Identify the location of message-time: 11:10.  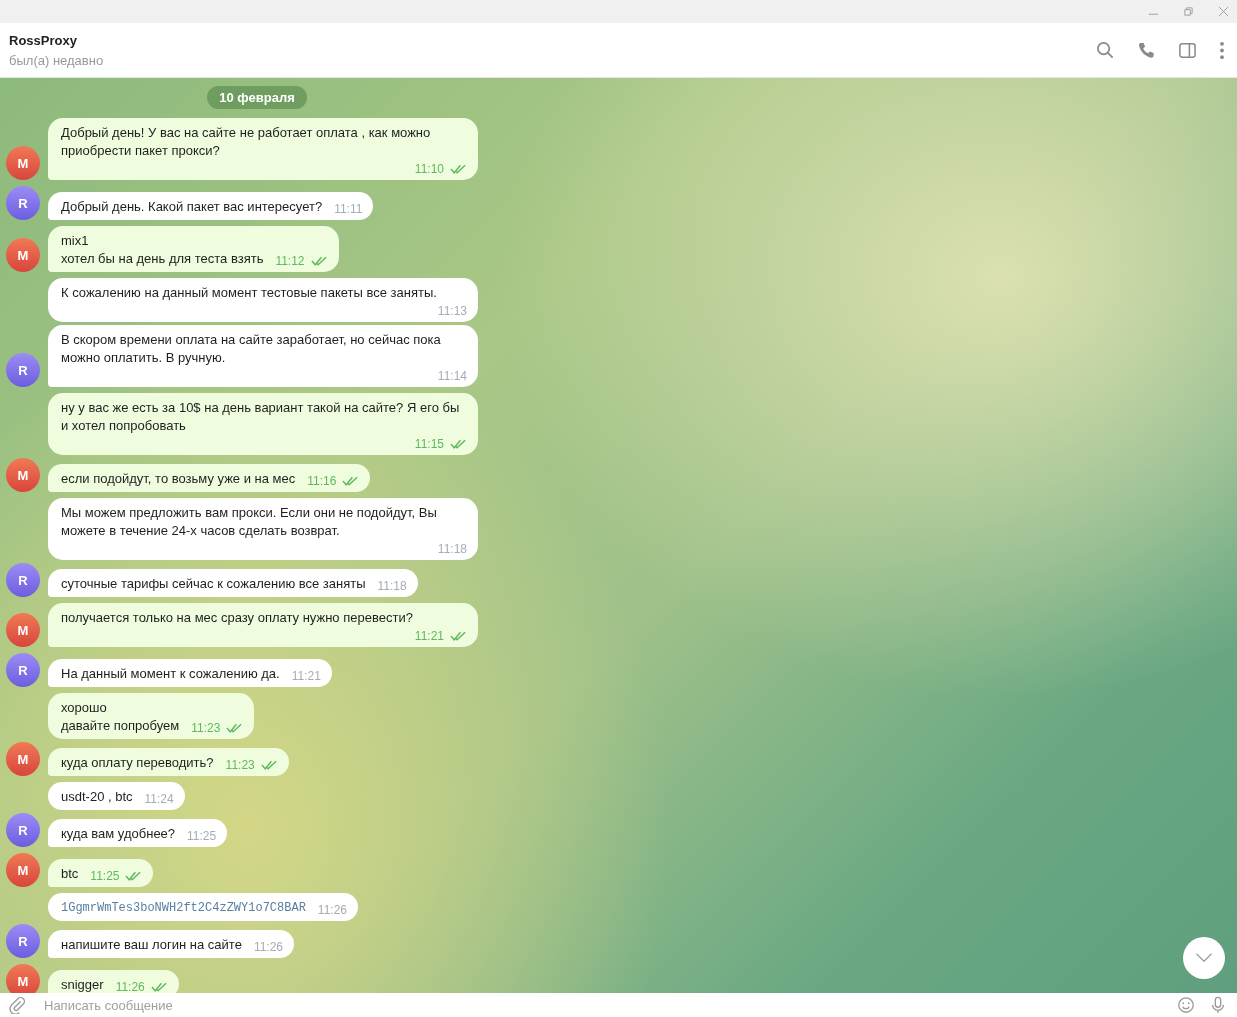
(429, 169).